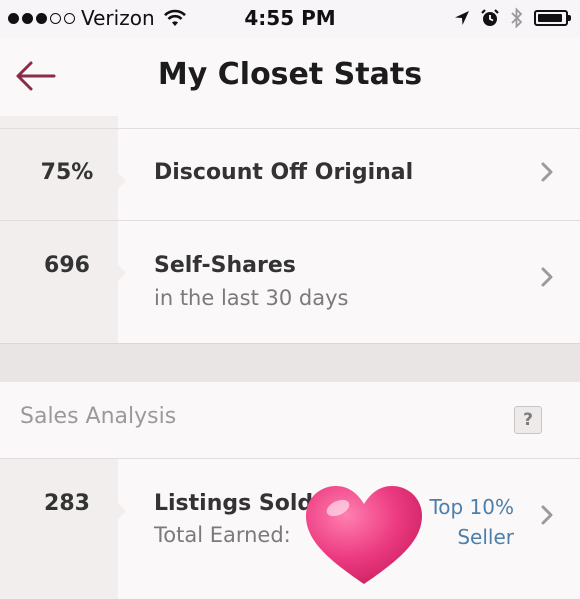 This screenshot has width=580, height=599. I want to click on stat-value: 75%, so click(67, 172).